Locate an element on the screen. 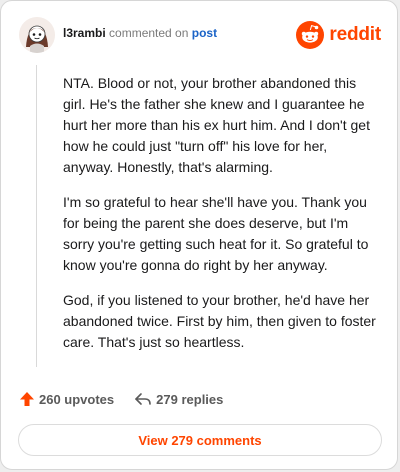 This screenshot has height=472, width=400. action-text: commented on is located at coordinates (149, 33).